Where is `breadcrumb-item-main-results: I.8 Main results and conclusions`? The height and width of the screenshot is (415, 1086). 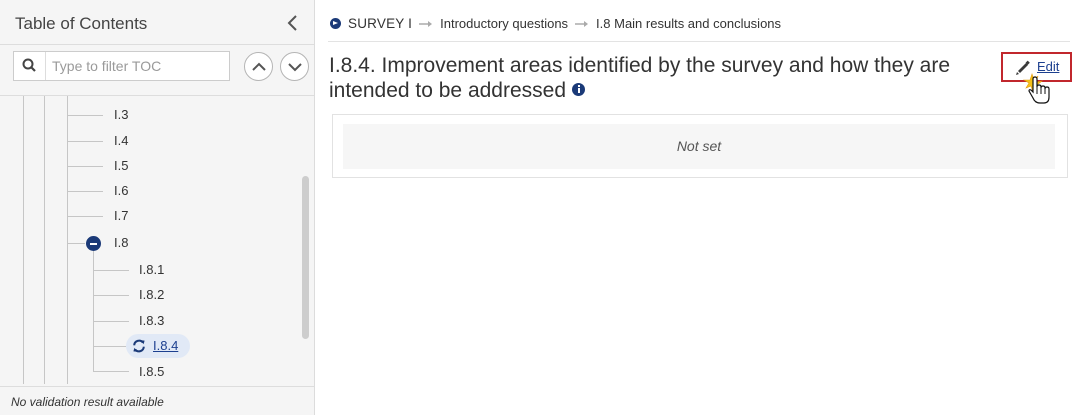
breadcrumb-item-main-results: I.8 Main results and conclusions is located at coordinates (688, 23).